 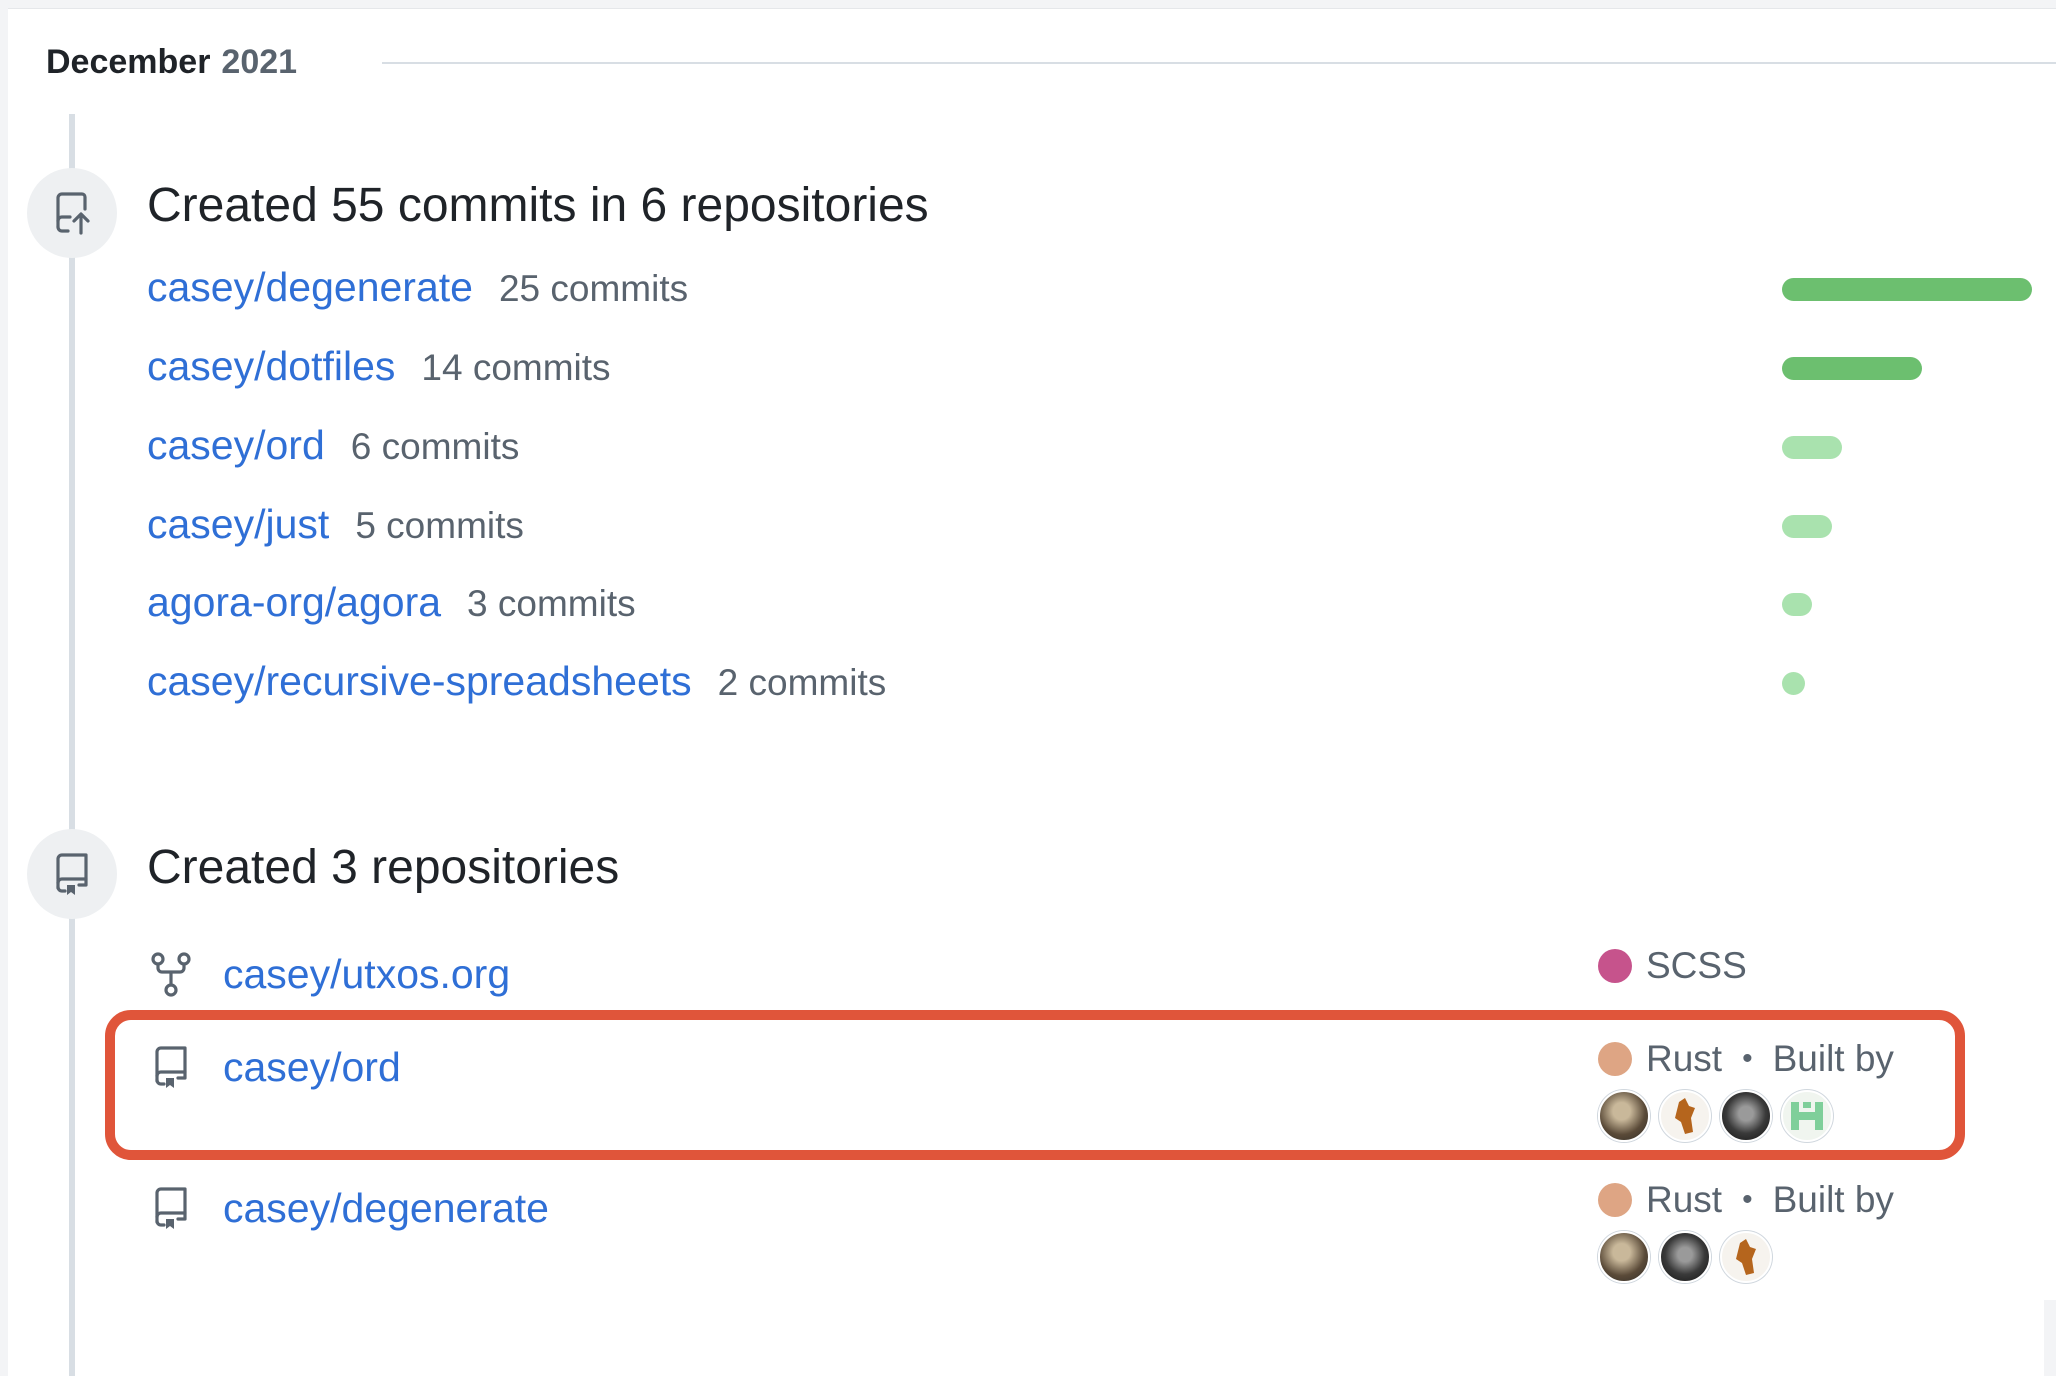 I want to click on repo-push-icon, so click(x=73, y=213).